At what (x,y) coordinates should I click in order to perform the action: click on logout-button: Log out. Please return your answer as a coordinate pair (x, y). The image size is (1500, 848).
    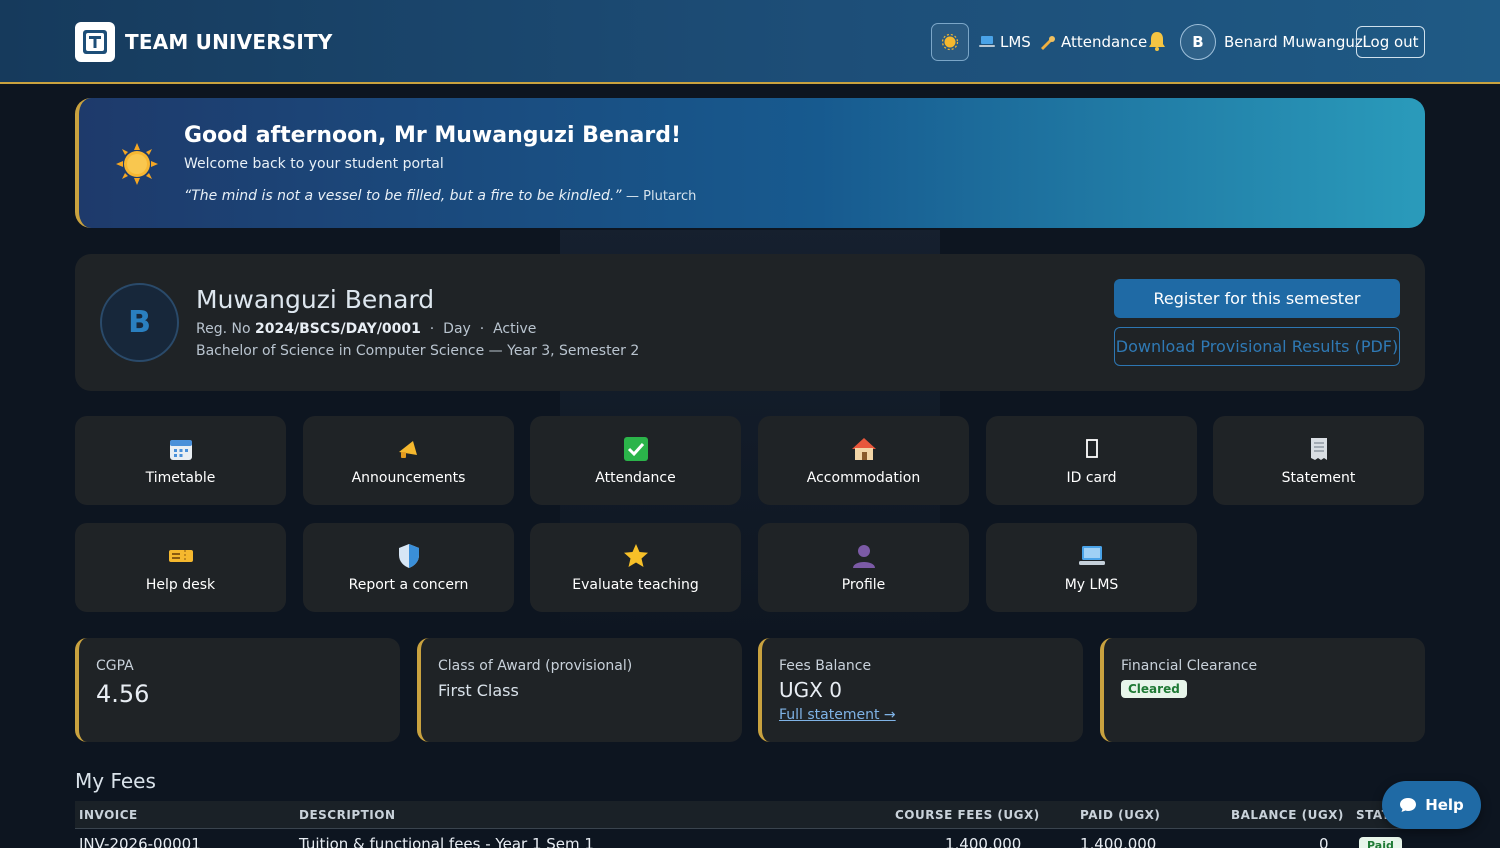
    Looking at the image, I should click on (1390, 42).